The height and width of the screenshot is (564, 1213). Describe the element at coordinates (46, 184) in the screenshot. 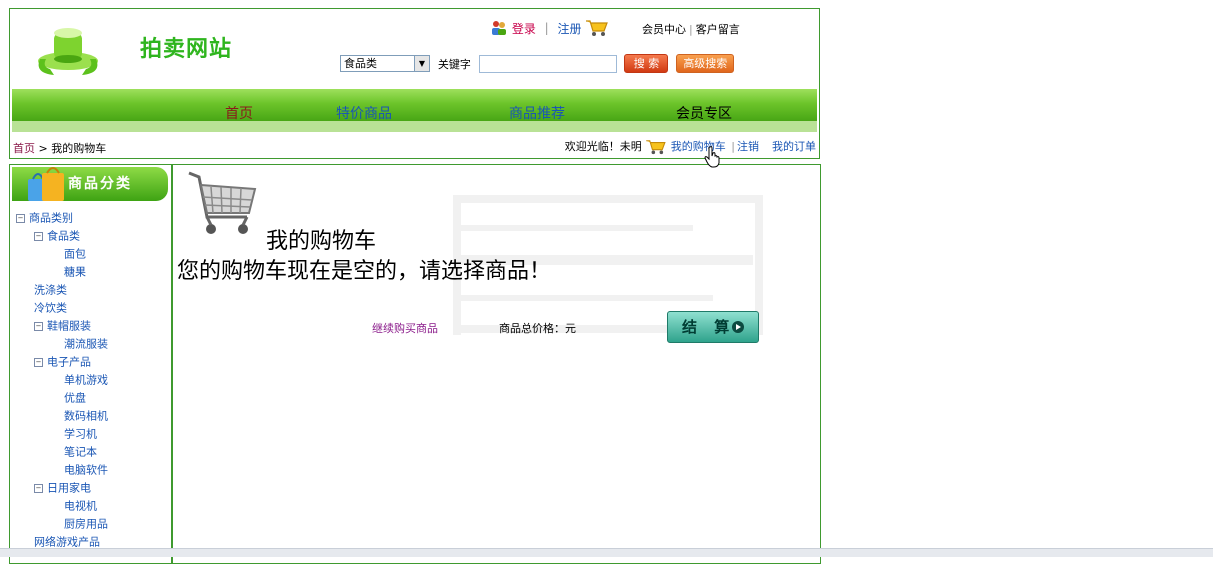

I see `shopping-bag-icon` at that location.